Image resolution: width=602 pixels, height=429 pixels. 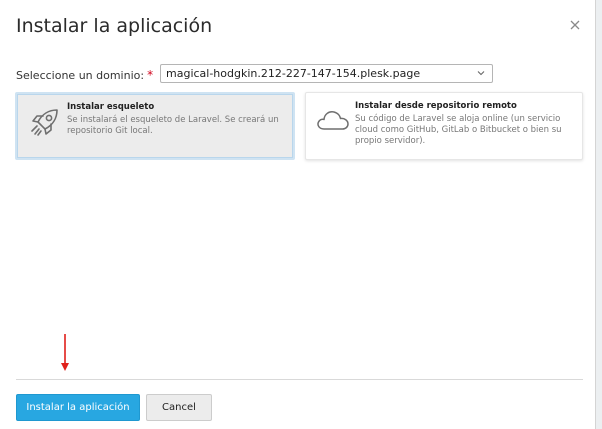 I want to click on option-title: Instalar desde repositorio remoto, so click(x=436, y=106).